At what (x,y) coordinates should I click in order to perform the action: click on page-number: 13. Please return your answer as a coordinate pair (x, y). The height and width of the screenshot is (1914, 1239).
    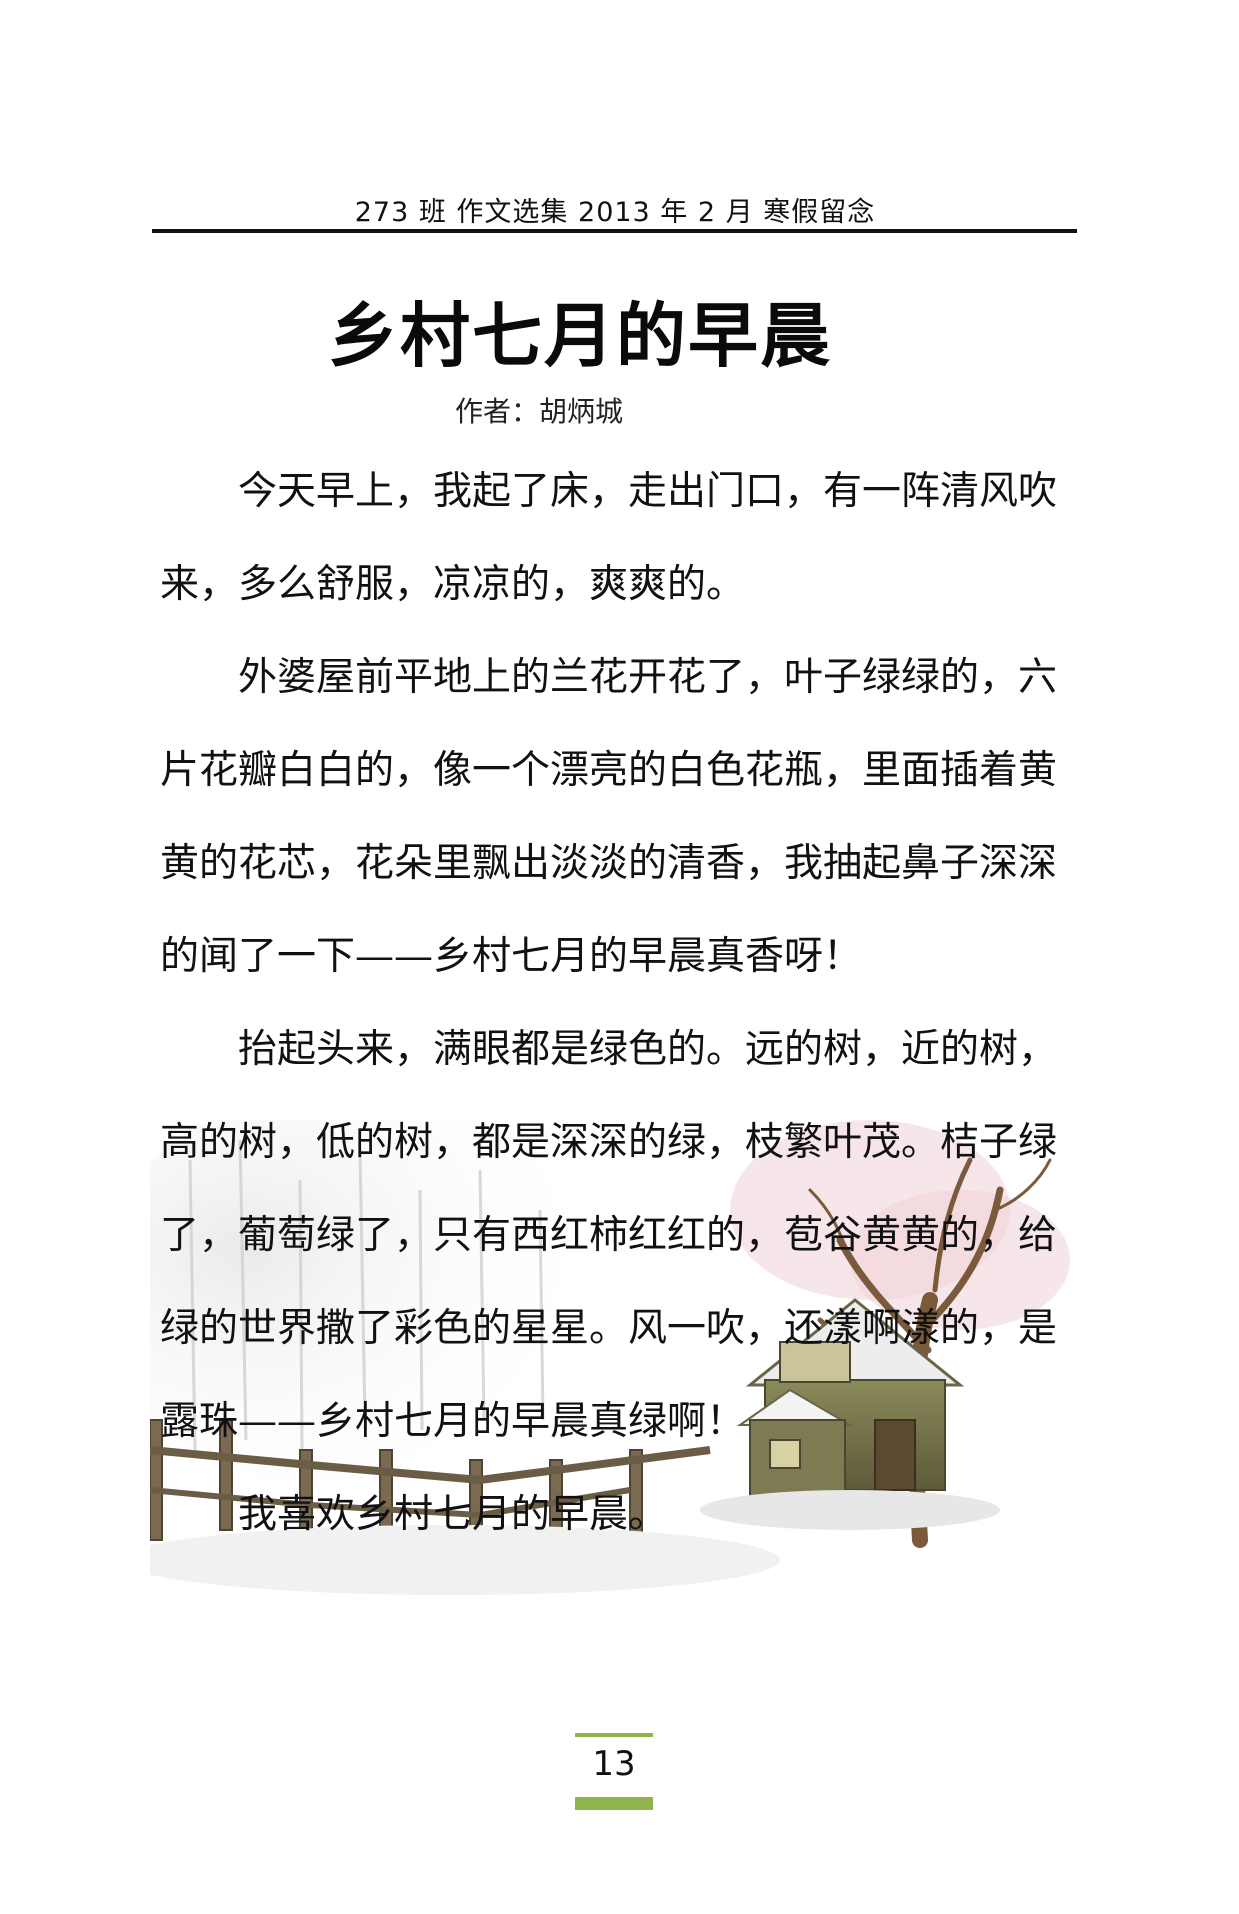
    Looking at the image, I should click on (614, 1764).